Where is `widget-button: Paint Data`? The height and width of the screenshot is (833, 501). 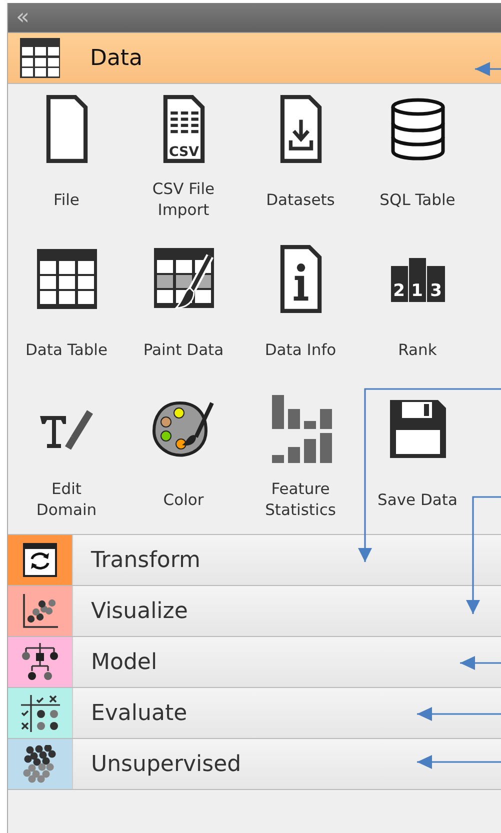 widget-button: Paint Data is located at coordinates (183, 309).